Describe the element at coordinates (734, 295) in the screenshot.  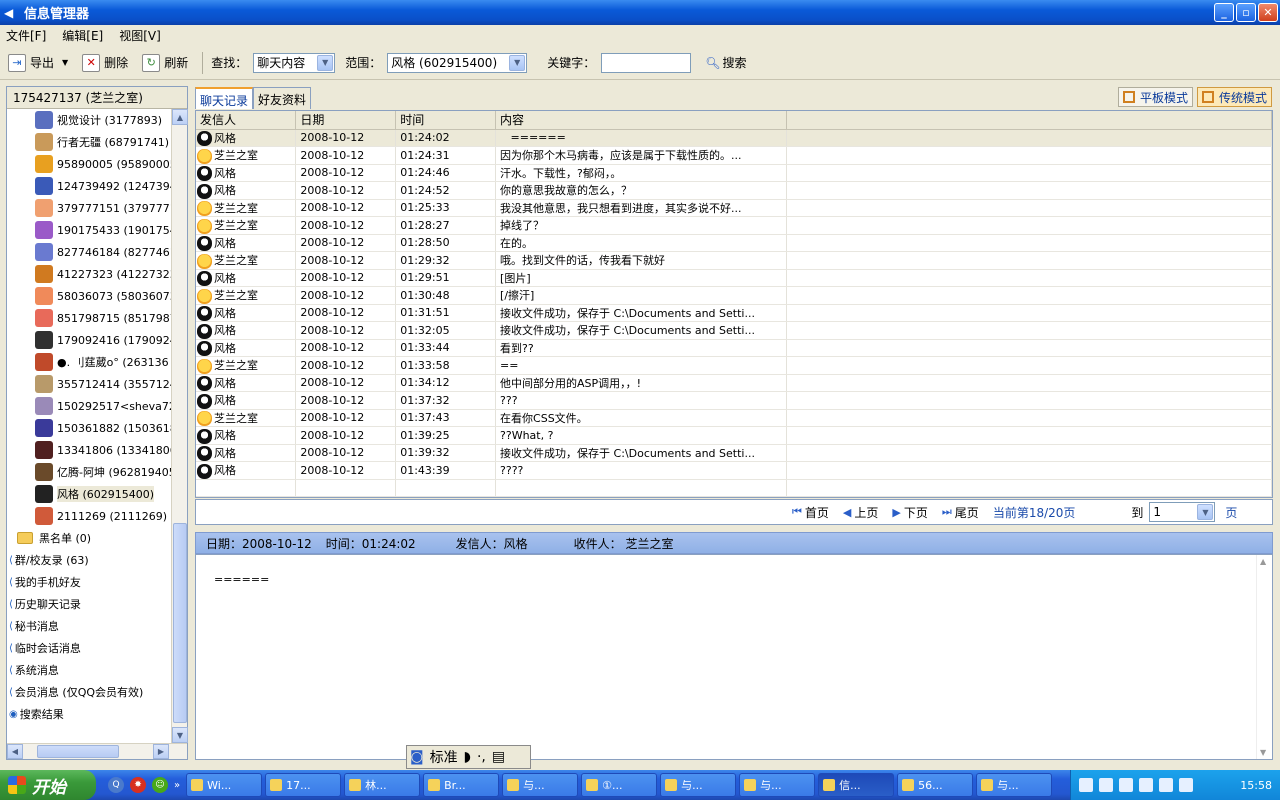
I see `table-row: 芝兰之室 2008-10-12 01:30:48 [/擦汗]` at that location.